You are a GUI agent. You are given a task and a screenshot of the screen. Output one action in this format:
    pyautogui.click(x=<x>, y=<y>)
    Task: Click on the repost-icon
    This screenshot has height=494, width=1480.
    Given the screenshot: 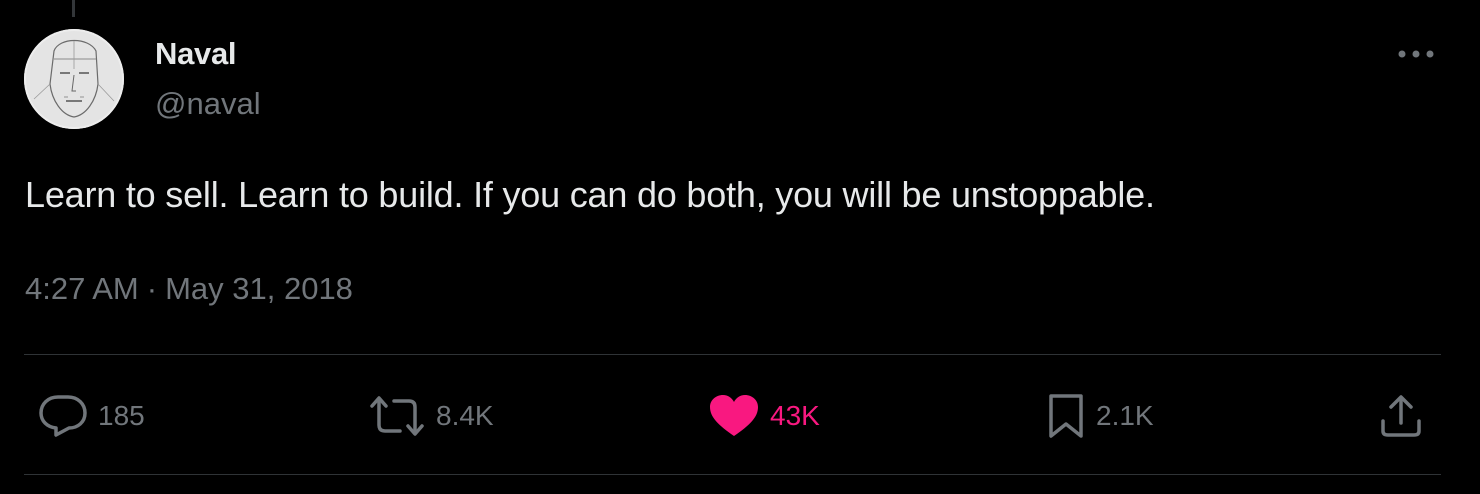 What is the action you would take?
    pyautogui.click(x=397, y=416)
    